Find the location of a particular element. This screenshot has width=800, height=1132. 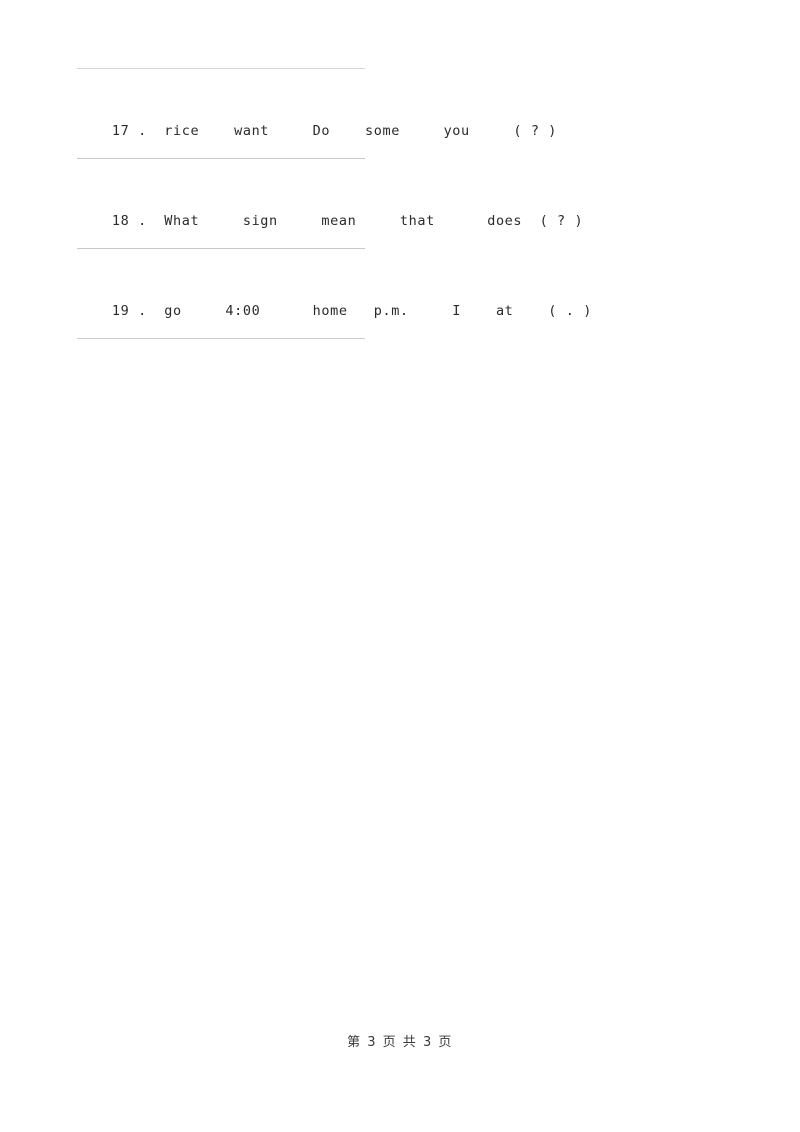

question-item-19: 19 . go 4:00 home p.m. I at ( . ) is located at coordinates (407, 300).